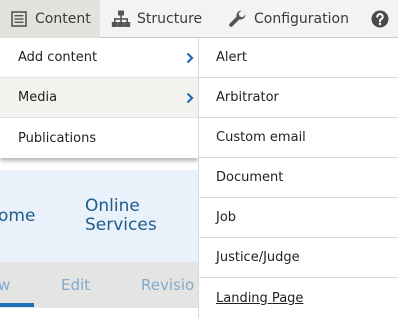 This screenshot has height=318, width=398. I want to click on toolbar-configuration-label: Configuration, so click(301, 19).